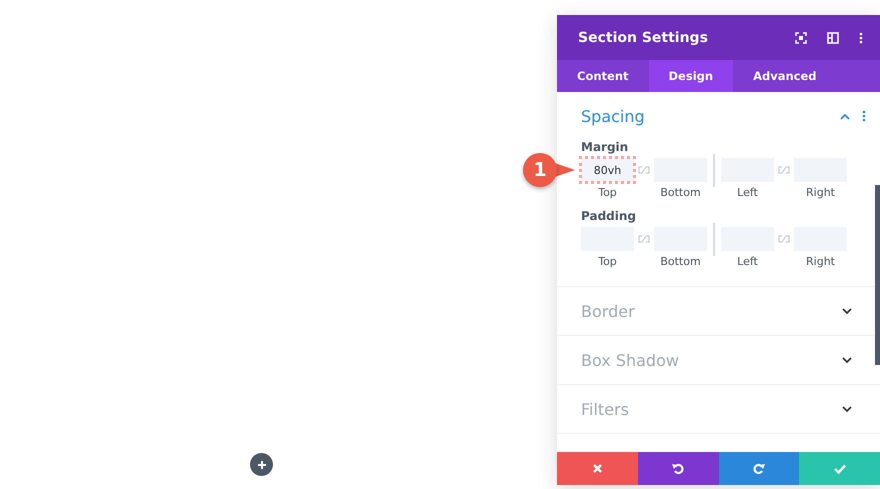  Describe the element at coordinates (609, 216) in the screenshot. I see `field-group-label: Padding` at that location.